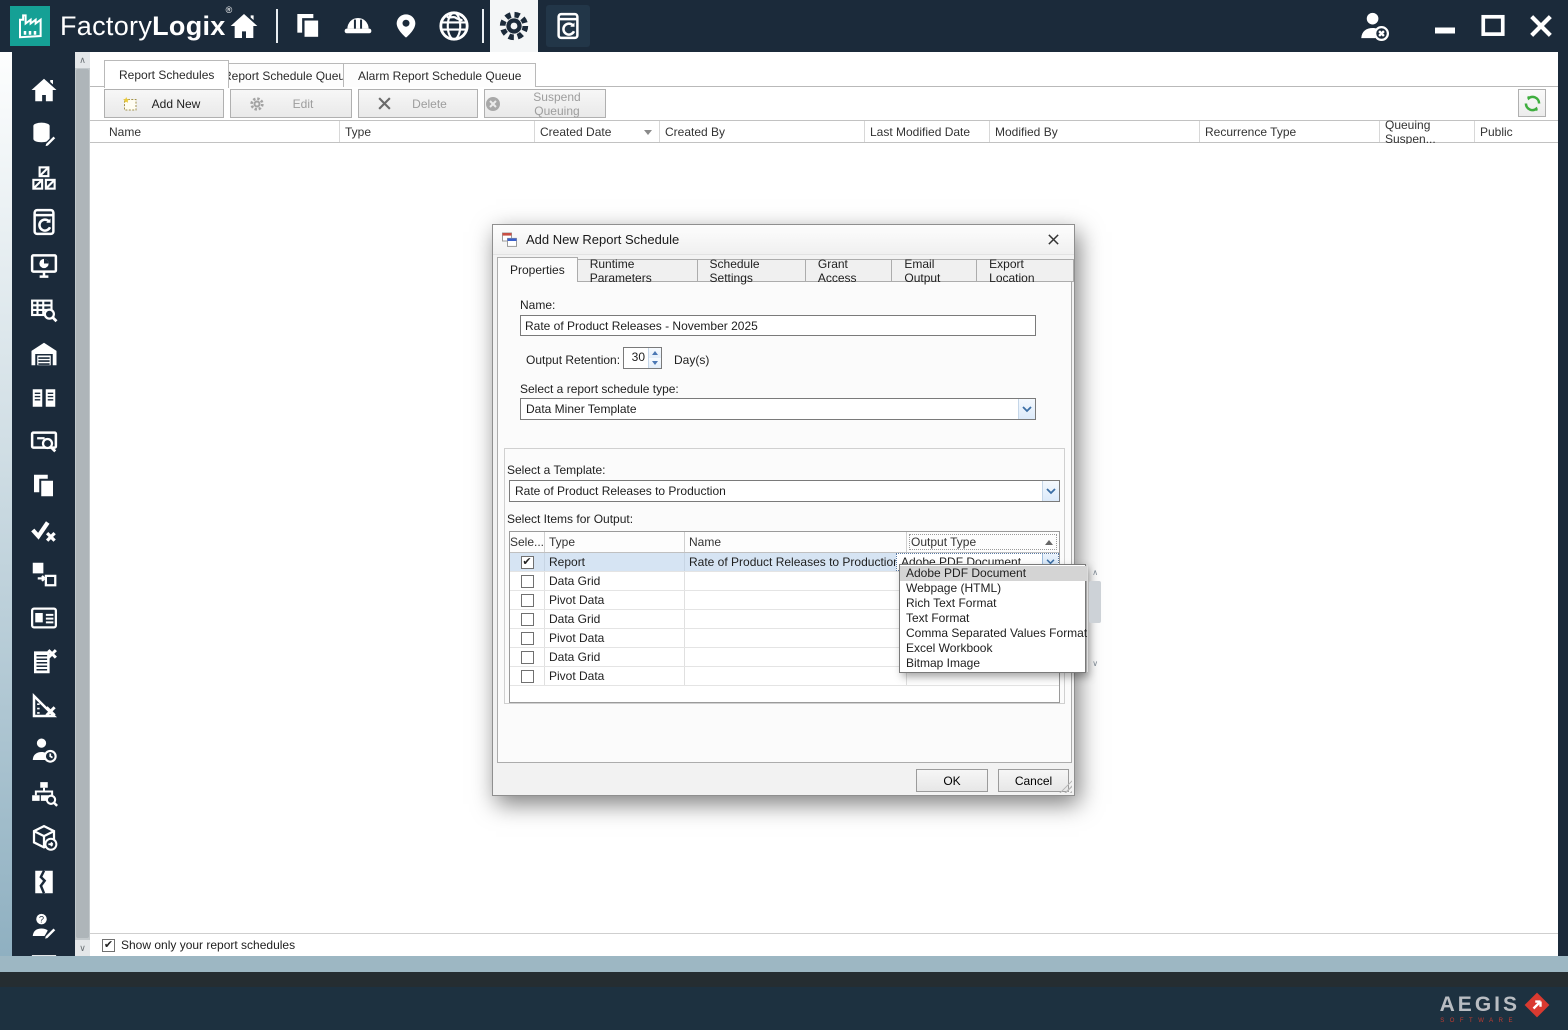 This screenshot has height=1030, width=1568. Describe the element at coordinates (514, 26) in the screenshot. I see `settings-nav-button-active` at that location.